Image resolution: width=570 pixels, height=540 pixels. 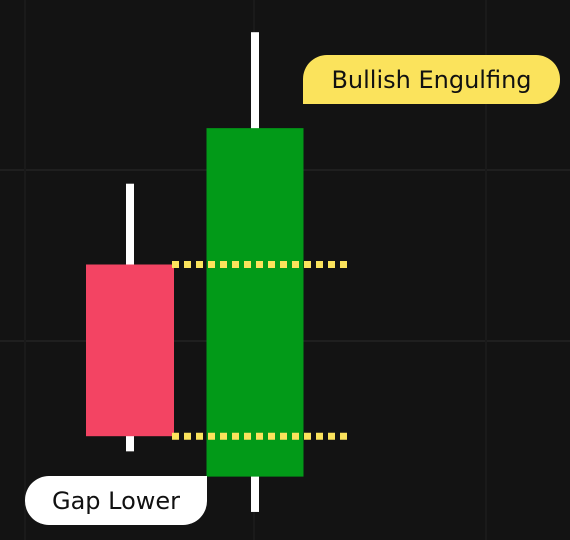 I want to click on gap-lower-label: Gap Lower, so click(x=116, y=500).